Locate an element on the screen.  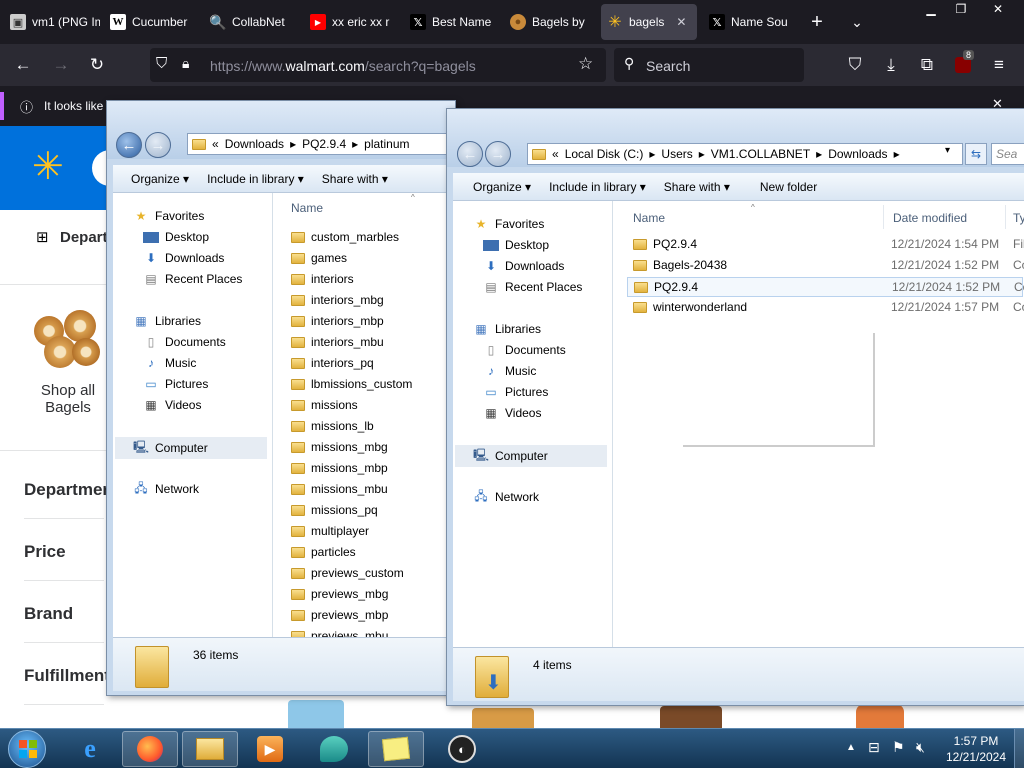
clock: 1:57 PM 12/21/2024 is located at coordinates (976, 749).